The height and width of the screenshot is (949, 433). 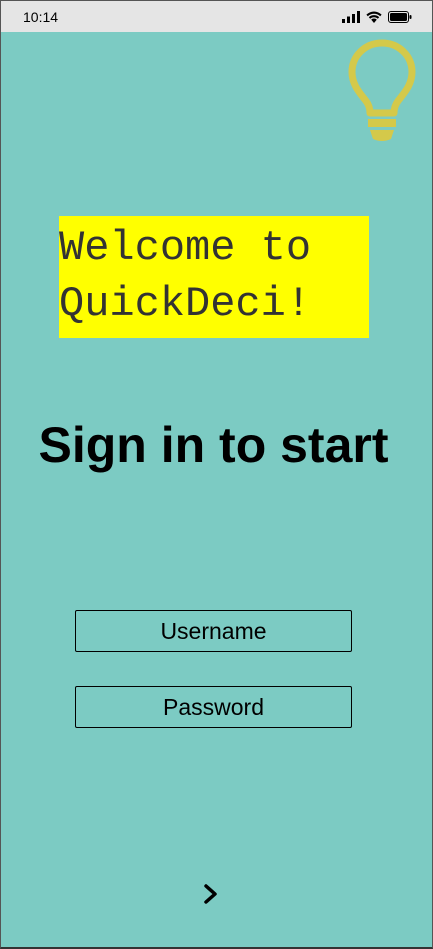 I want to click on status-time: 10:14, so click(x=41, y=16).